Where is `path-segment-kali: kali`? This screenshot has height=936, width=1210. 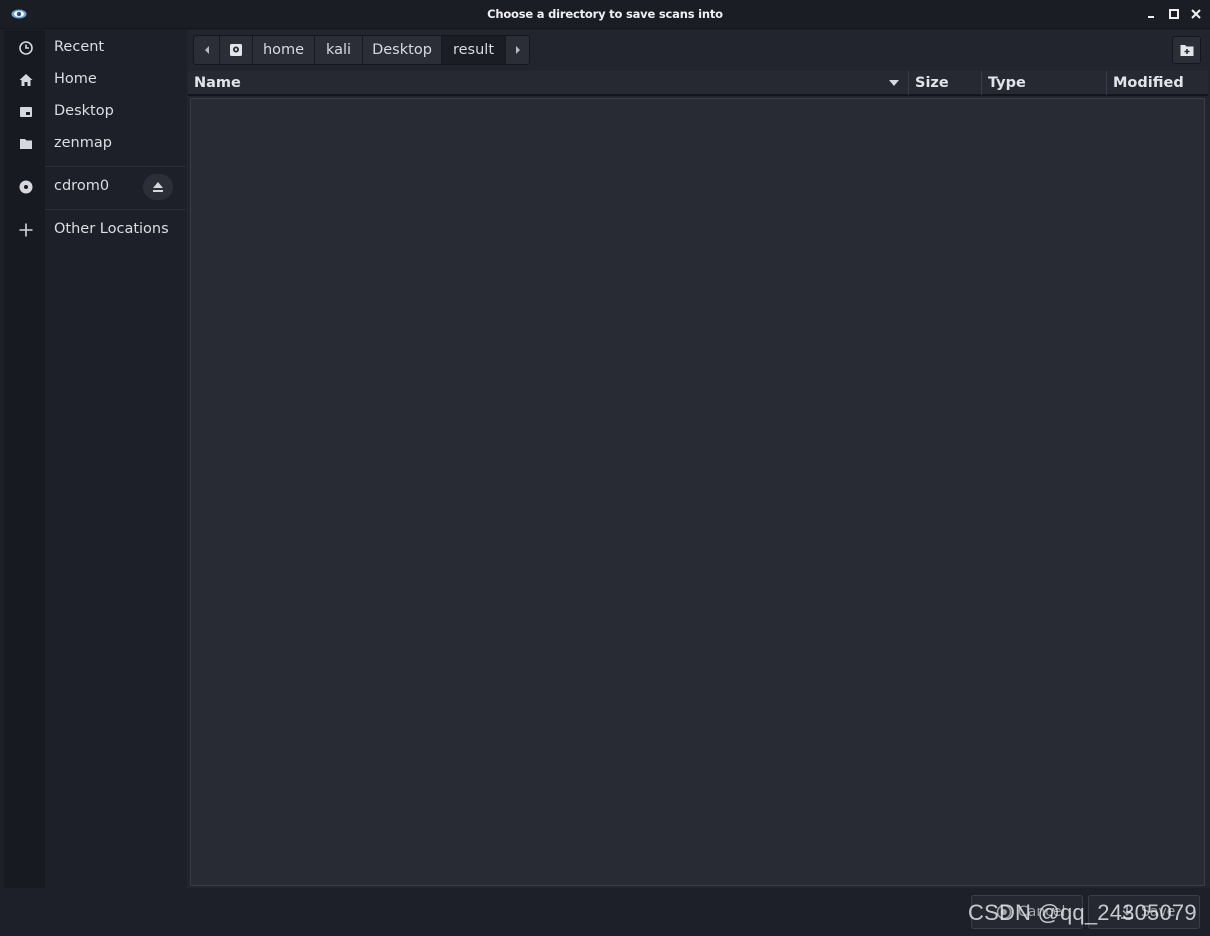 path-segment-kali: kali is located at coordinates (339, 50).